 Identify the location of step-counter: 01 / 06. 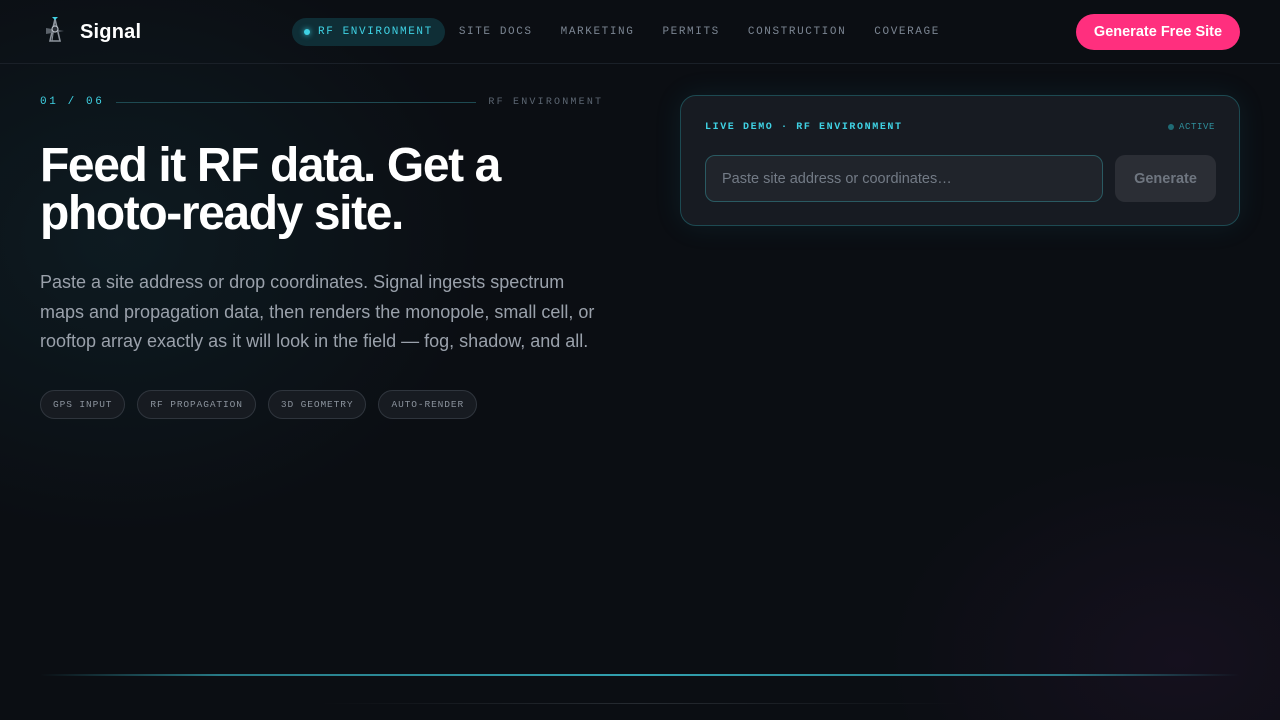
(72, 102).